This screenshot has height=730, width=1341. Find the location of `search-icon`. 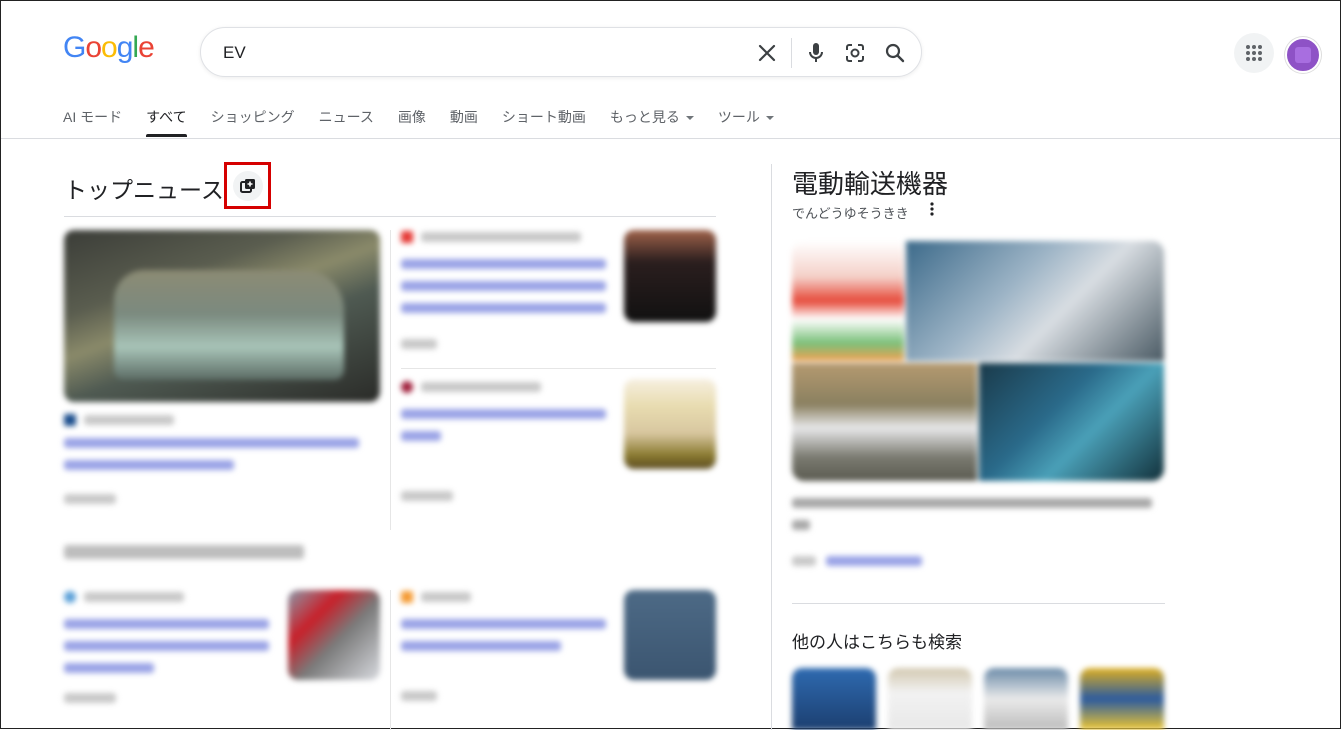

search-icon is located at coordinates (895, 53).